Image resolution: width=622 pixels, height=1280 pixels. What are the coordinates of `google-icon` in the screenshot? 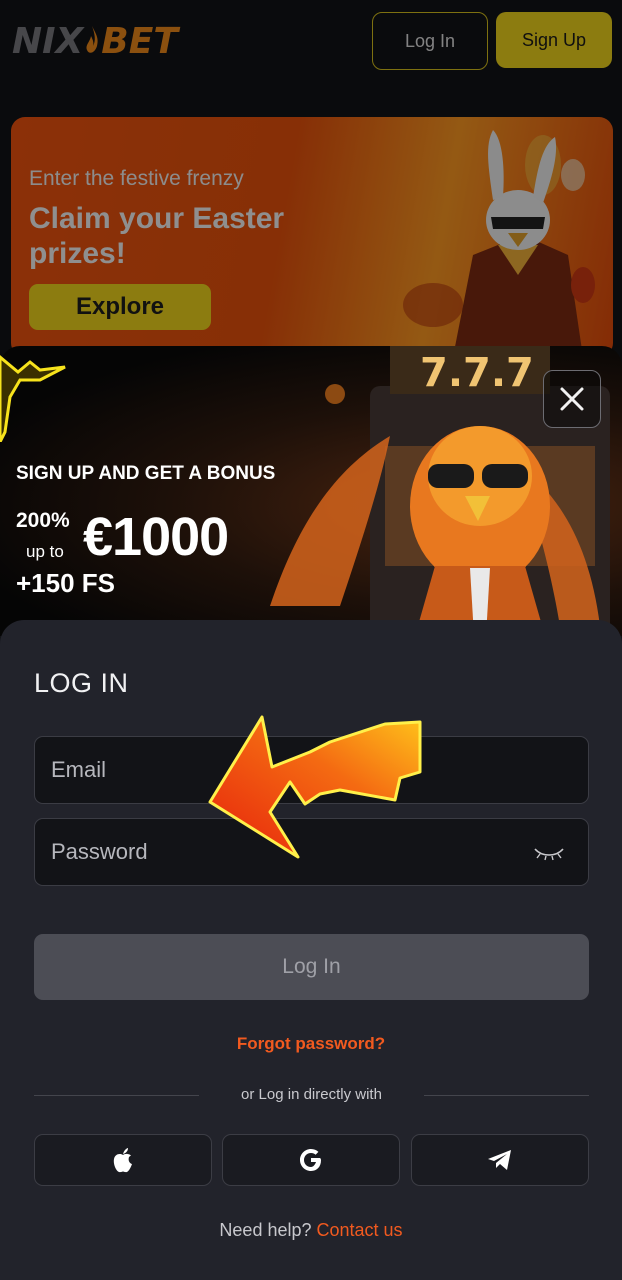 It's located at (310, 1160).